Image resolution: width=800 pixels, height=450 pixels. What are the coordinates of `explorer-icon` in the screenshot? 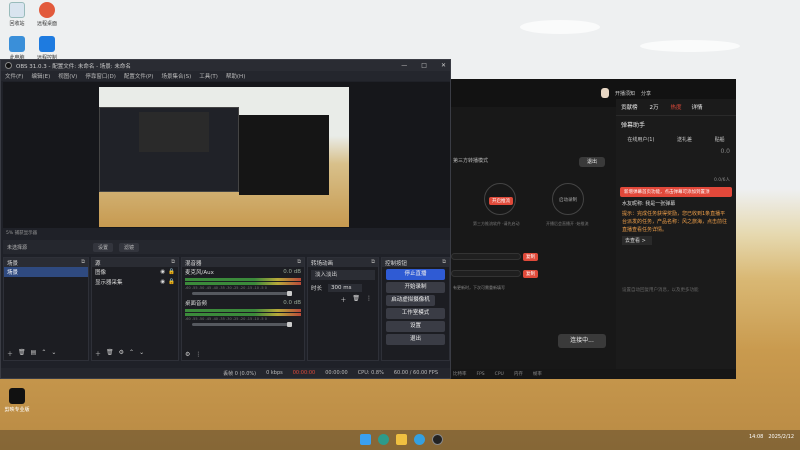 It's located at (401, 439).